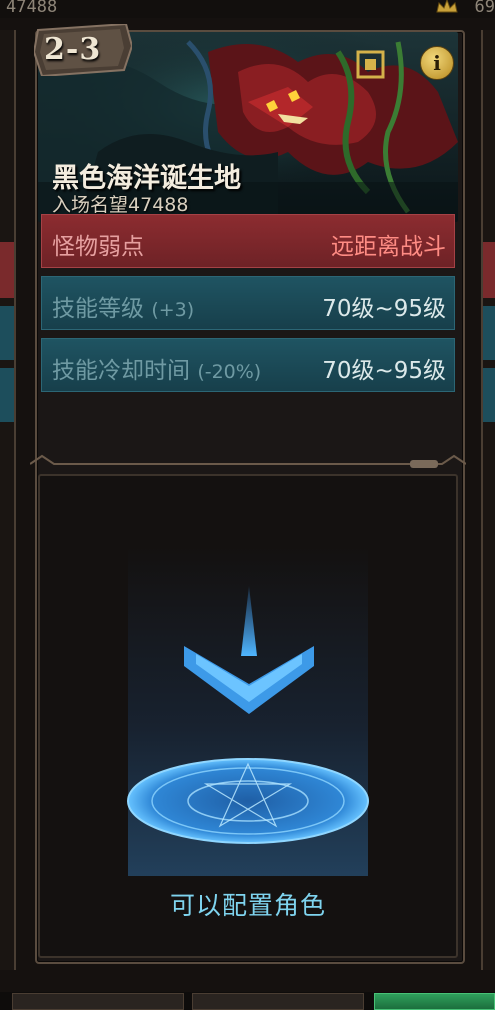 The width and height of the screenshot is (495, 1010). Describe the element at coordinates (73, 49) in the screenshot. I see `stage-number: 2-3` at that location.